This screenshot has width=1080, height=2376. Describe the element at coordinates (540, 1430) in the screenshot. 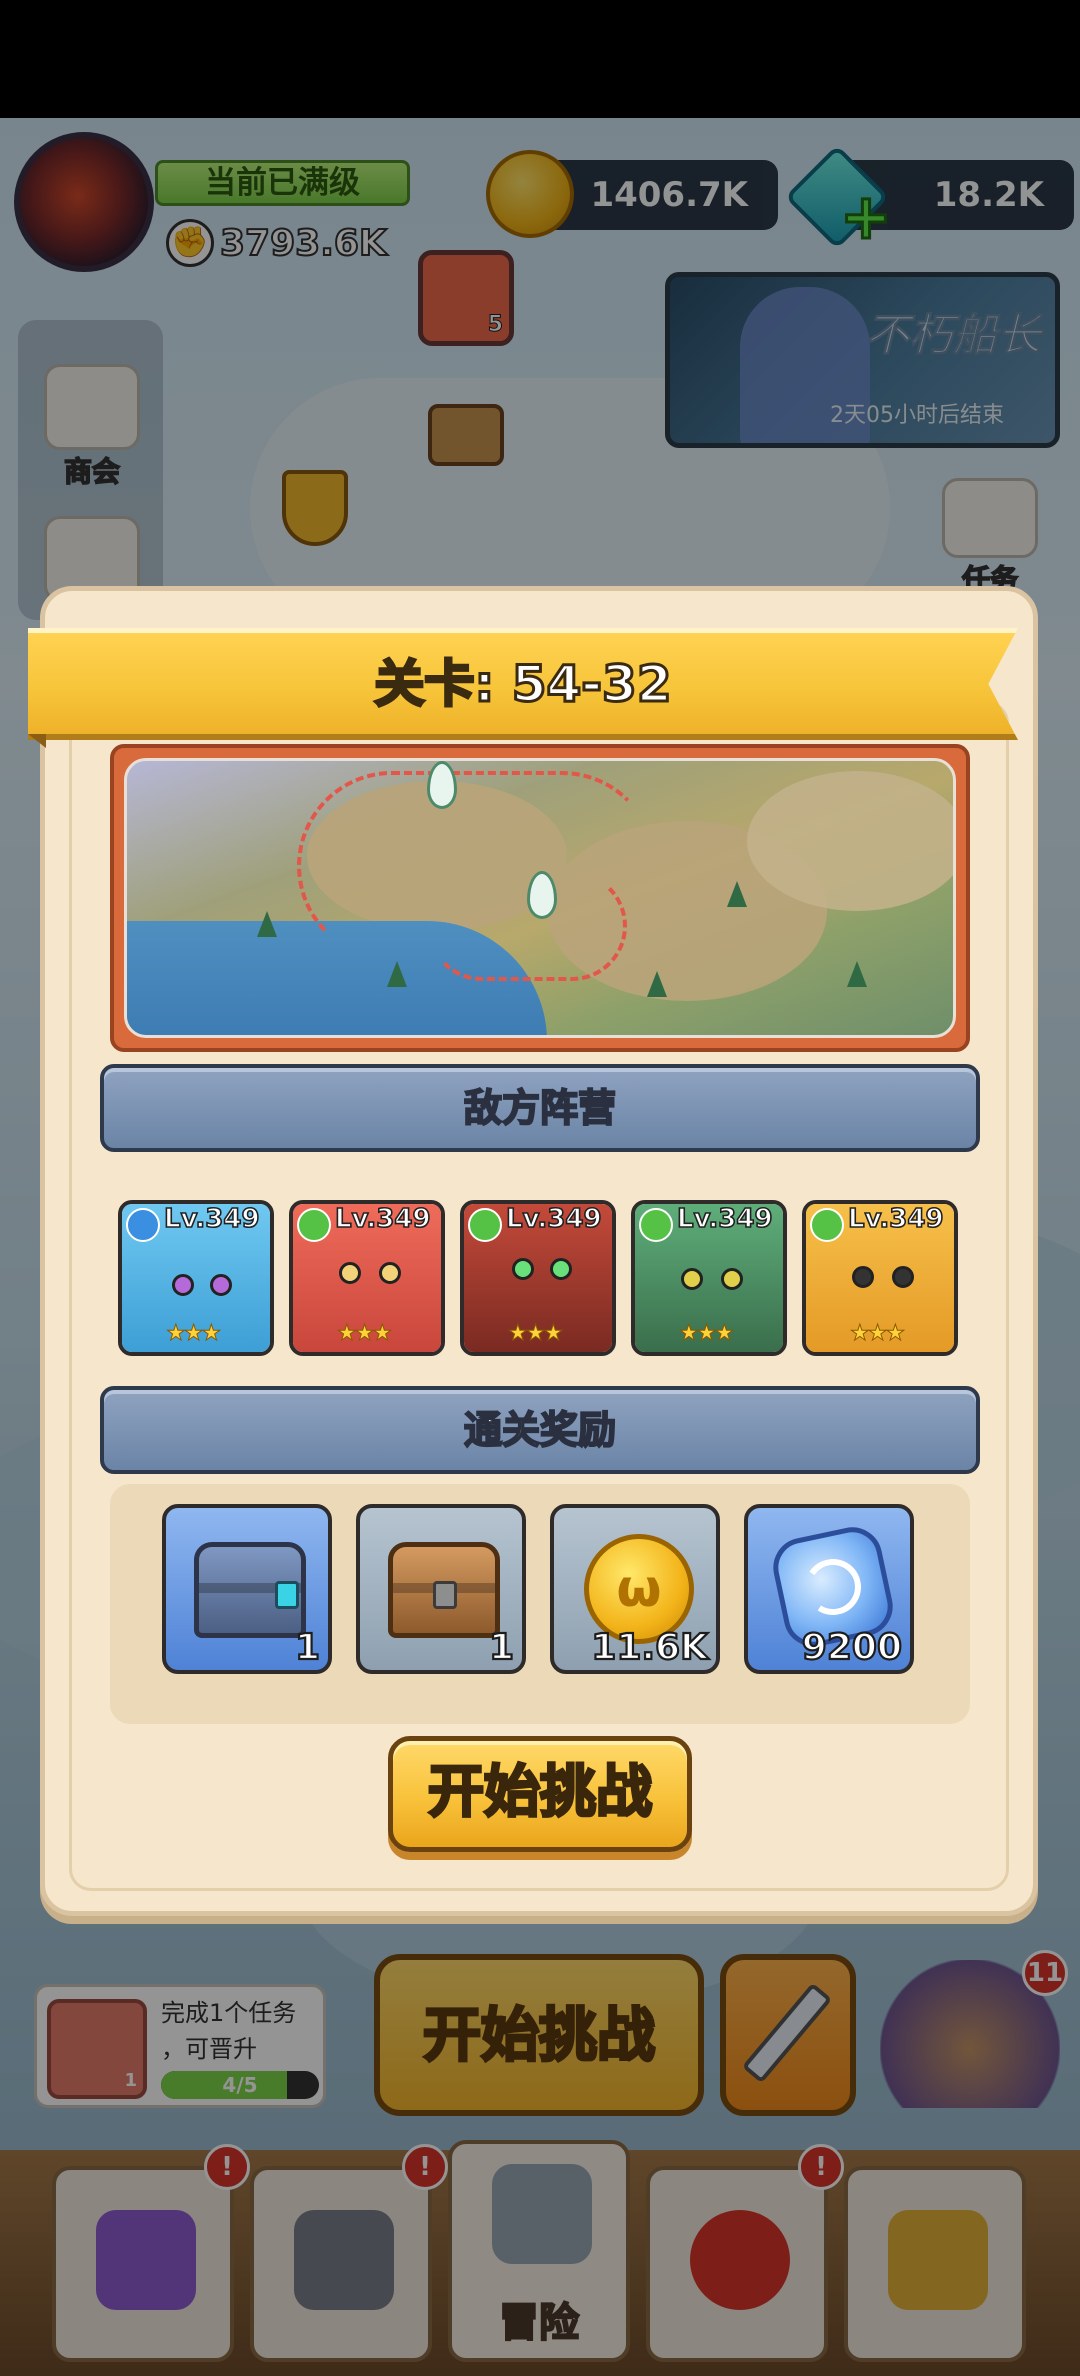

I see `clear-reward-header: 通关奖励` at that location.